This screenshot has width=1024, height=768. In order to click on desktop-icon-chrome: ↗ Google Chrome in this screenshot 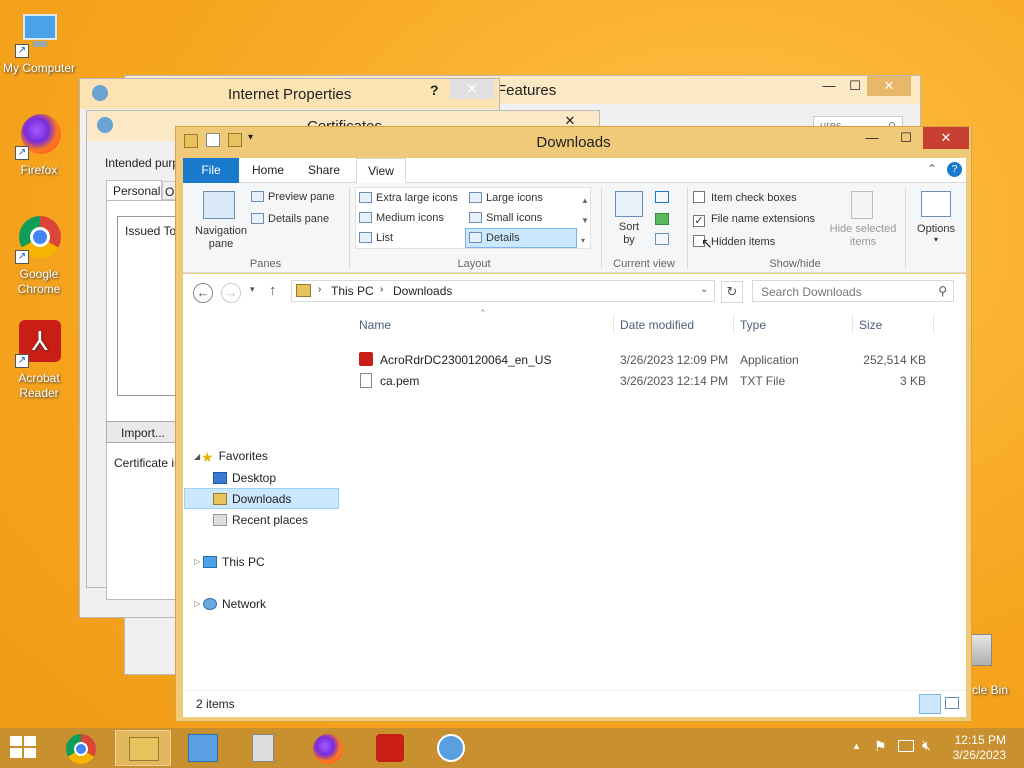, I will do `click(39, 256)`.